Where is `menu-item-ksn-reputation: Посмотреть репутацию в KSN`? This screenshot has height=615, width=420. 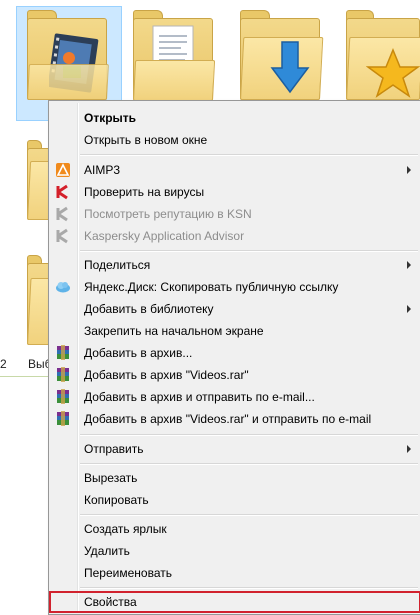 menu-item-ksn-reputation: Посмотреть репутацию в KSN is located at coordinates (235, 214).